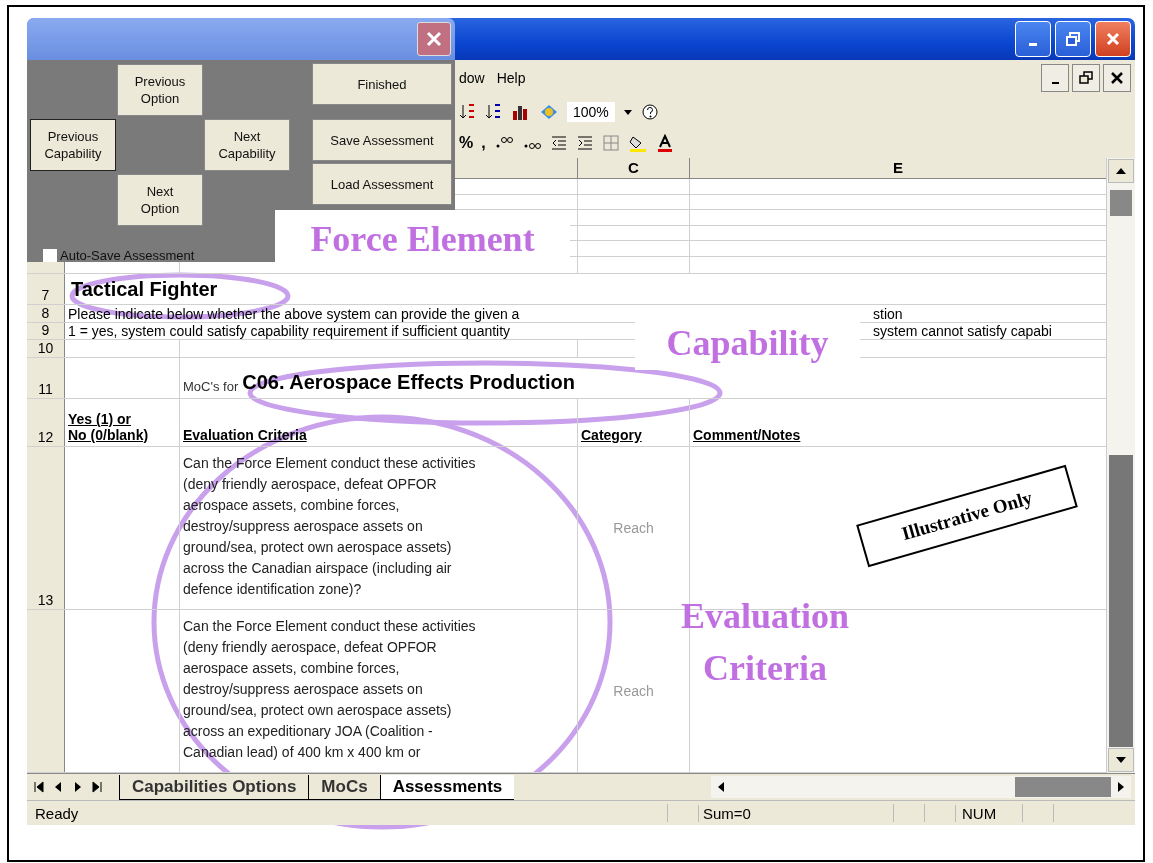 The image size is (1153, 863). I want to click on format-button: ,, so click(483, 142).